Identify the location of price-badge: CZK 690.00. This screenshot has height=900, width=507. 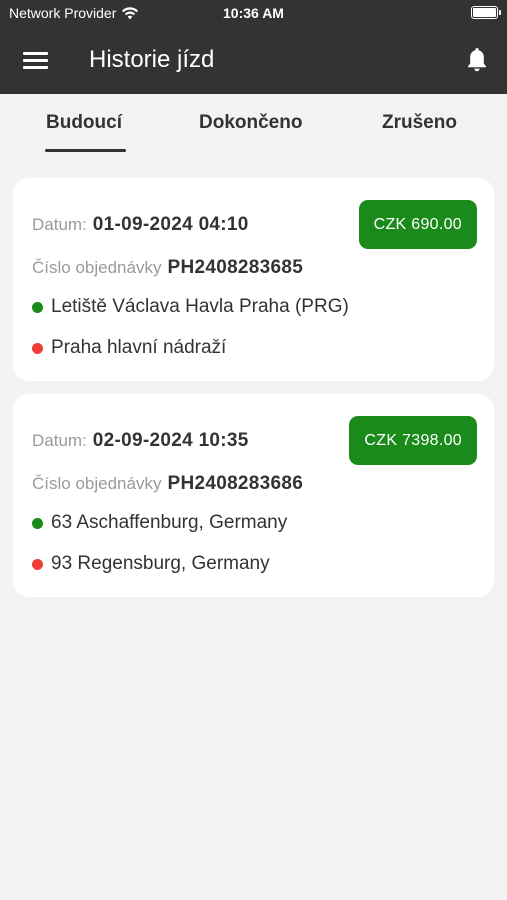
(417, 224).